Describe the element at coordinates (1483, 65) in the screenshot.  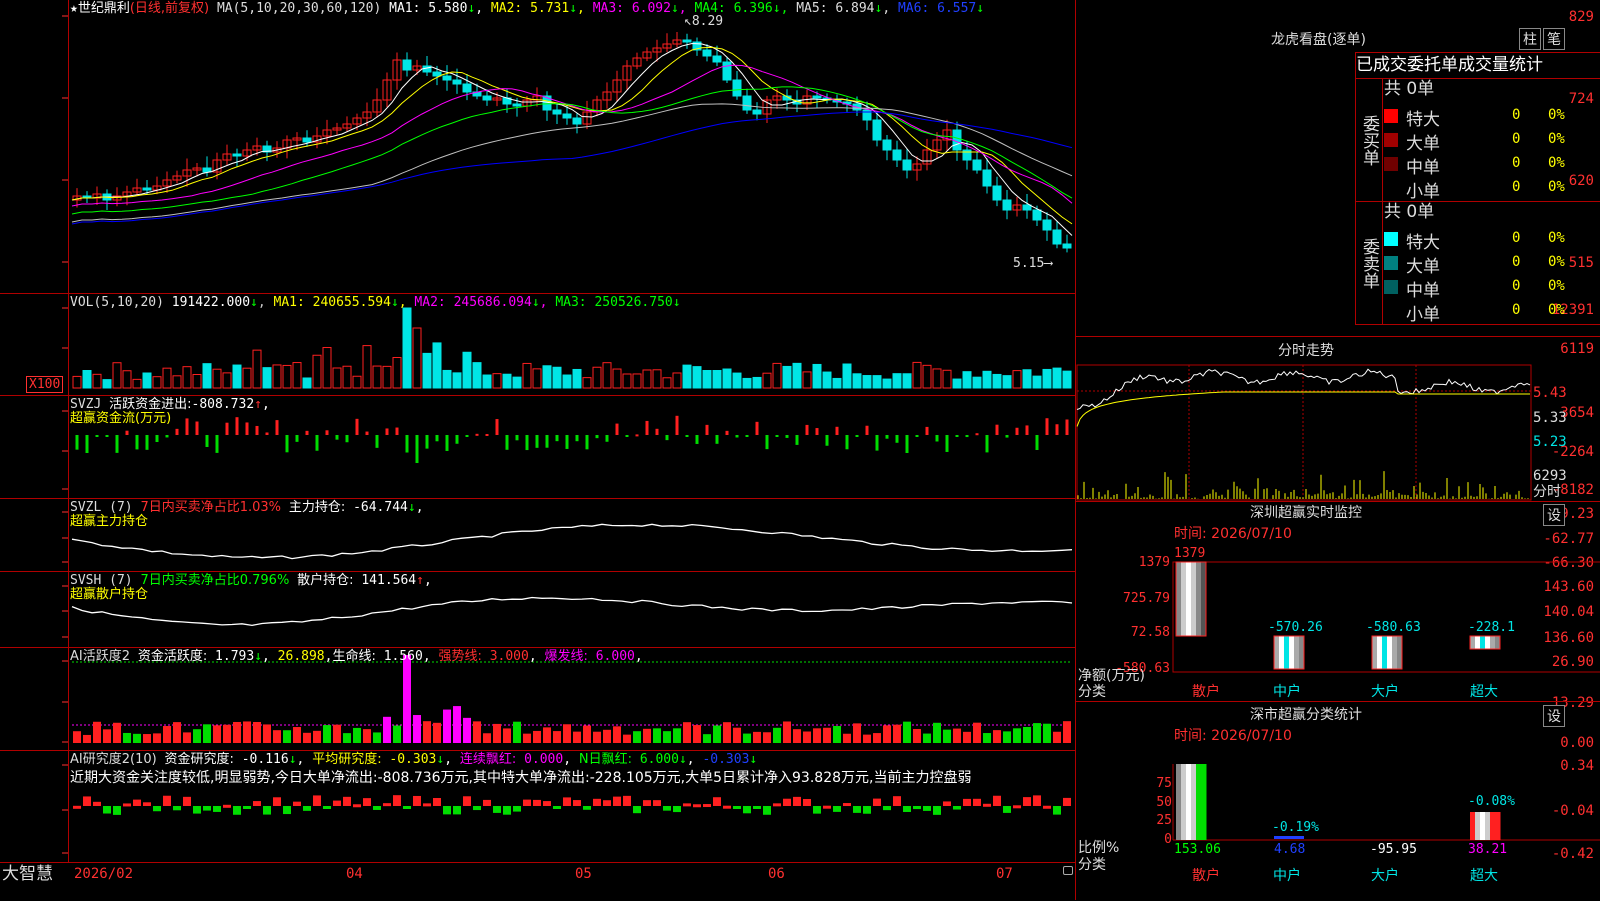
I see `tab-volume: 成交量` at that location.